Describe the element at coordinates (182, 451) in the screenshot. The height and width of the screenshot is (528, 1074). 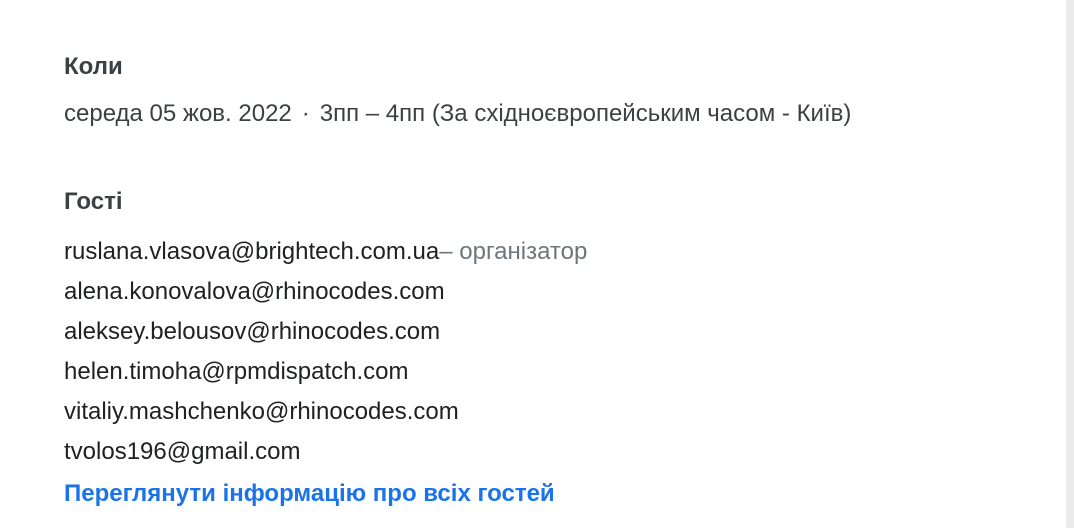
I see `guest-email: tvolos196@gmail.com` at that location.